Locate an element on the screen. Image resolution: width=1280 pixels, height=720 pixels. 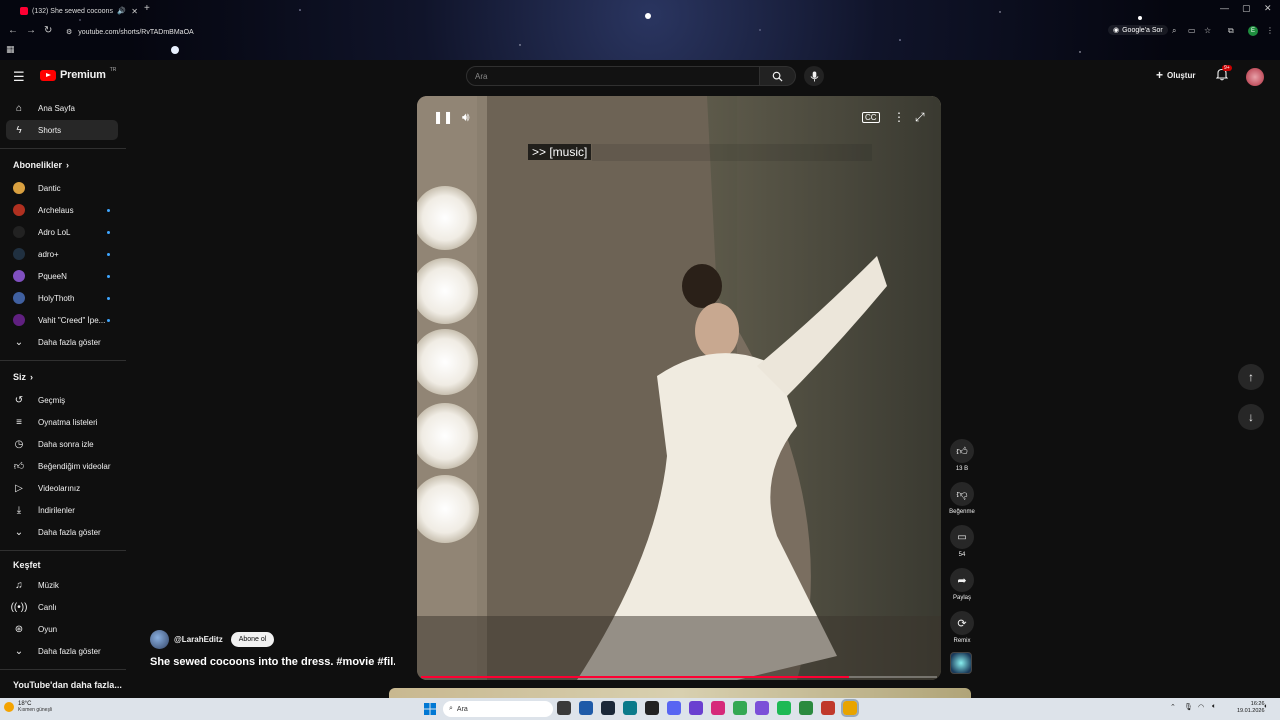
back-icon: ← is located at coordinates (13, 30).